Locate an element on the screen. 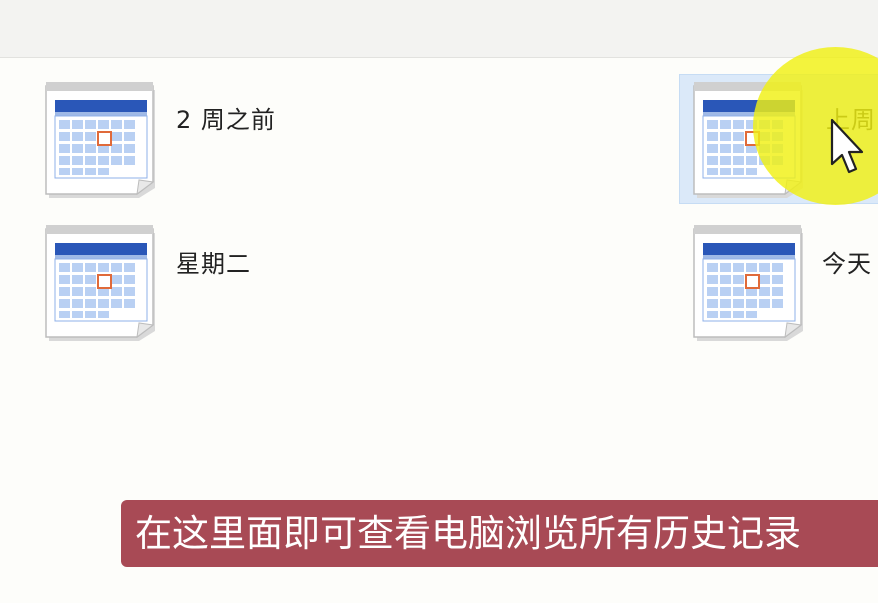  video-subtitle: 在这里面即可查看电脑浏览所有历史记录 is located at coordinates (499, 533).